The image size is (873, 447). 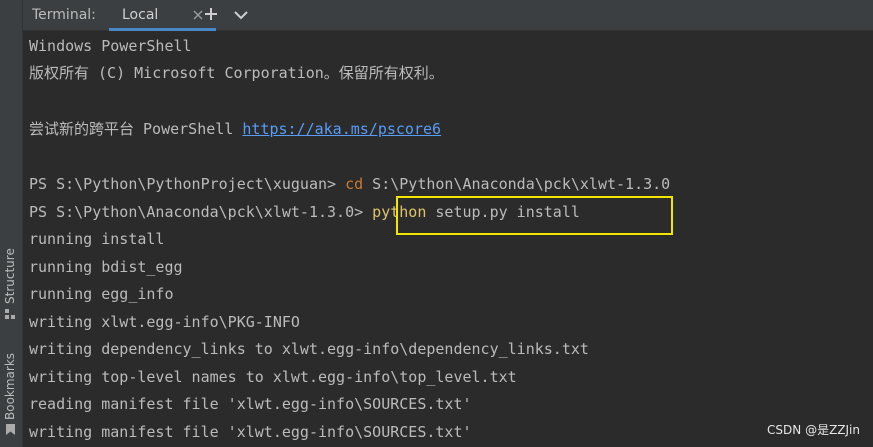 I want to click on chevron-down-icon, so click(x=241, y=15).